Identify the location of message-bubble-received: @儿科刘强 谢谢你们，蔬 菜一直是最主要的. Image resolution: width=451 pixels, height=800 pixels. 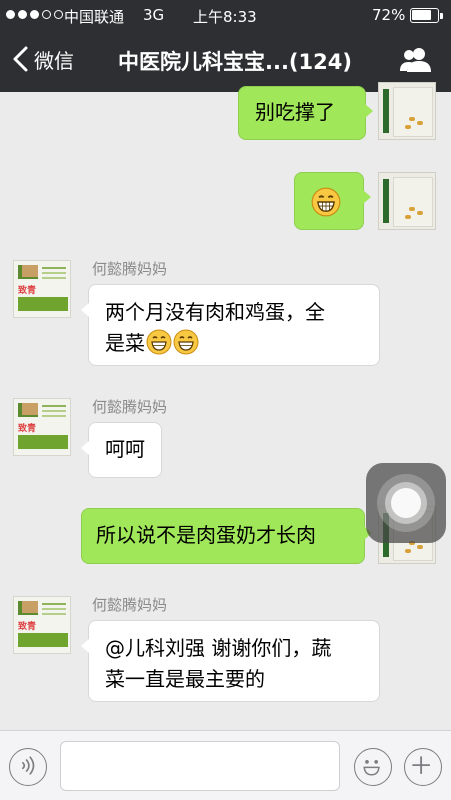
(230, 661).